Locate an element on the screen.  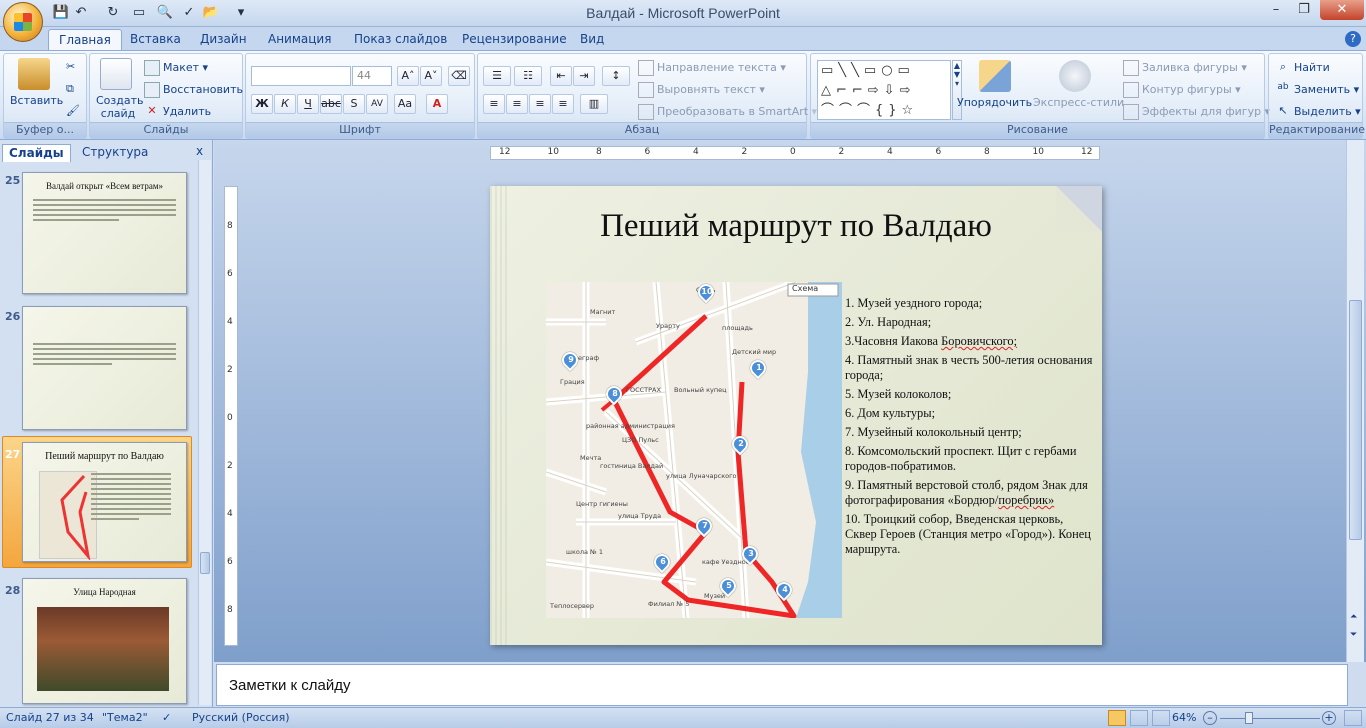
maximize-button: ❐ is located at coordinates (1304, 10).